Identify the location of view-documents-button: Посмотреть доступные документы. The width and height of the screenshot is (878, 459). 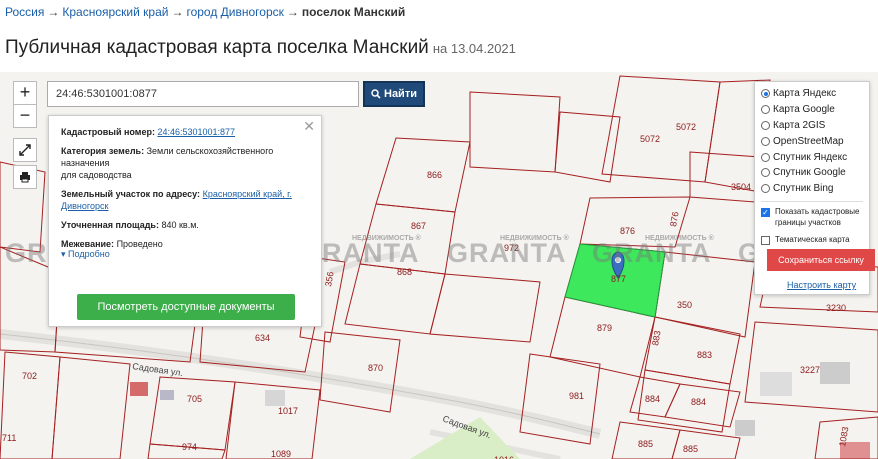
(186, 307).